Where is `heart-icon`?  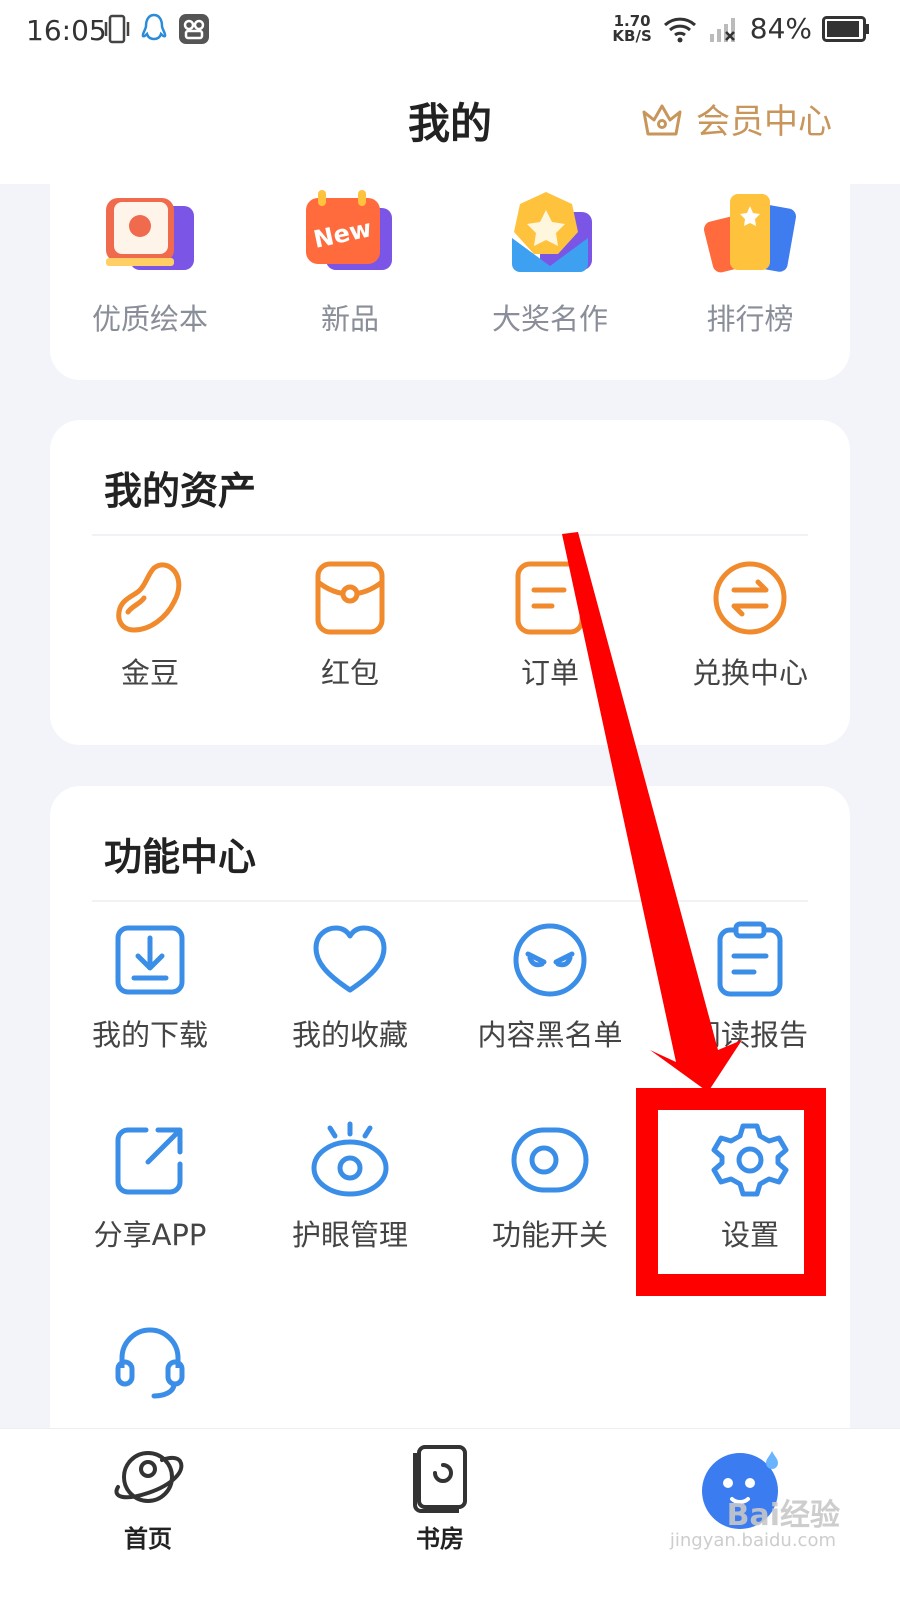 heart-icon is located at coordinates (350, 959).